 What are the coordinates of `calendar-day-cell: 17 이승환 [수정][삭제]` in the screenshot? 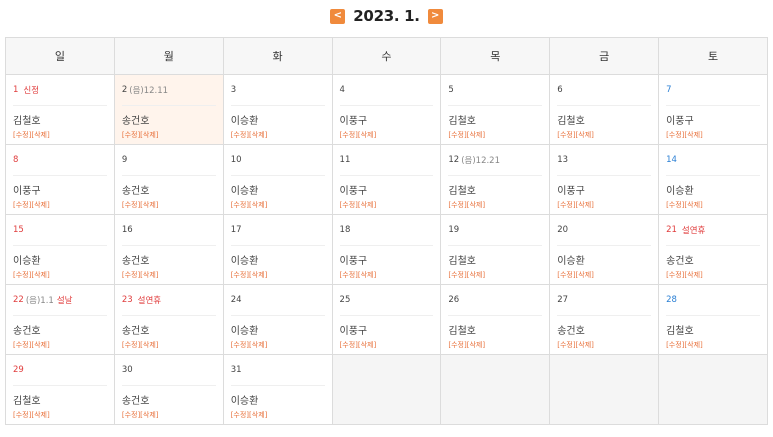 It's located at (277, 249).